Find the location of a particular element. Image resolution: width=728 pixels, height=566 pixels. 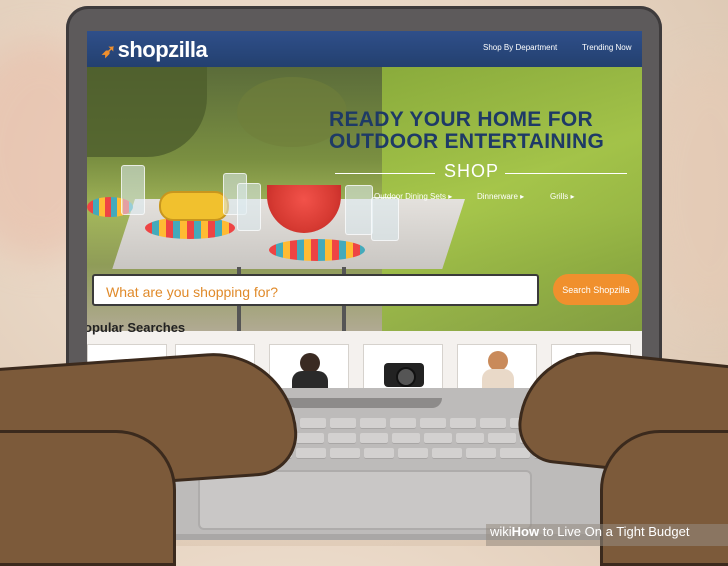

category-label: Grills is located at coordinates (559, 196).